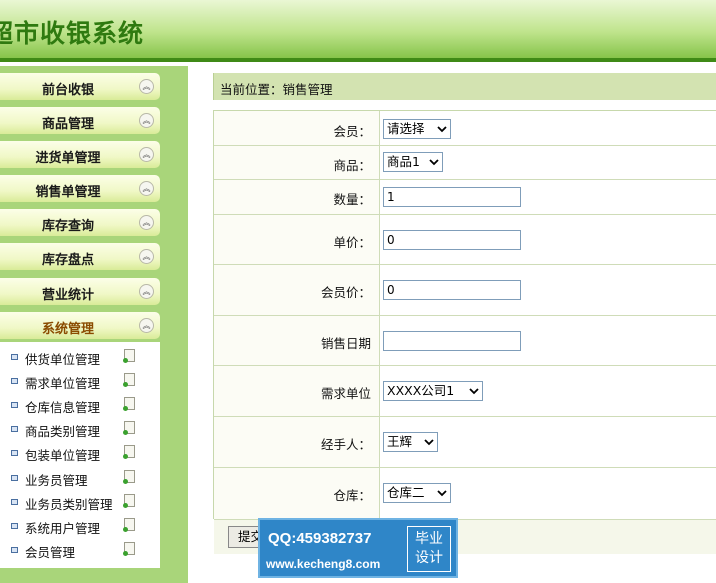  What do you see at coordinates (548, 493) in the screenshot?
I see `form-value-cell: 仓库二` at bounding box center [548, 493].